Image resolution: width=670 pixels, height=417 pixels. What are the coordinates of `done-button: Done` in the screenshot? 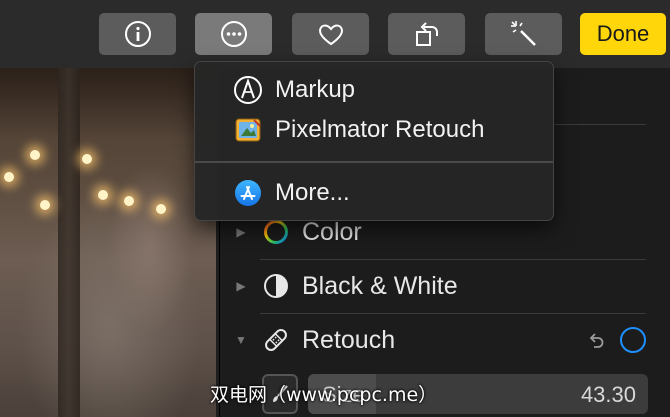 It's located at (623, 34).